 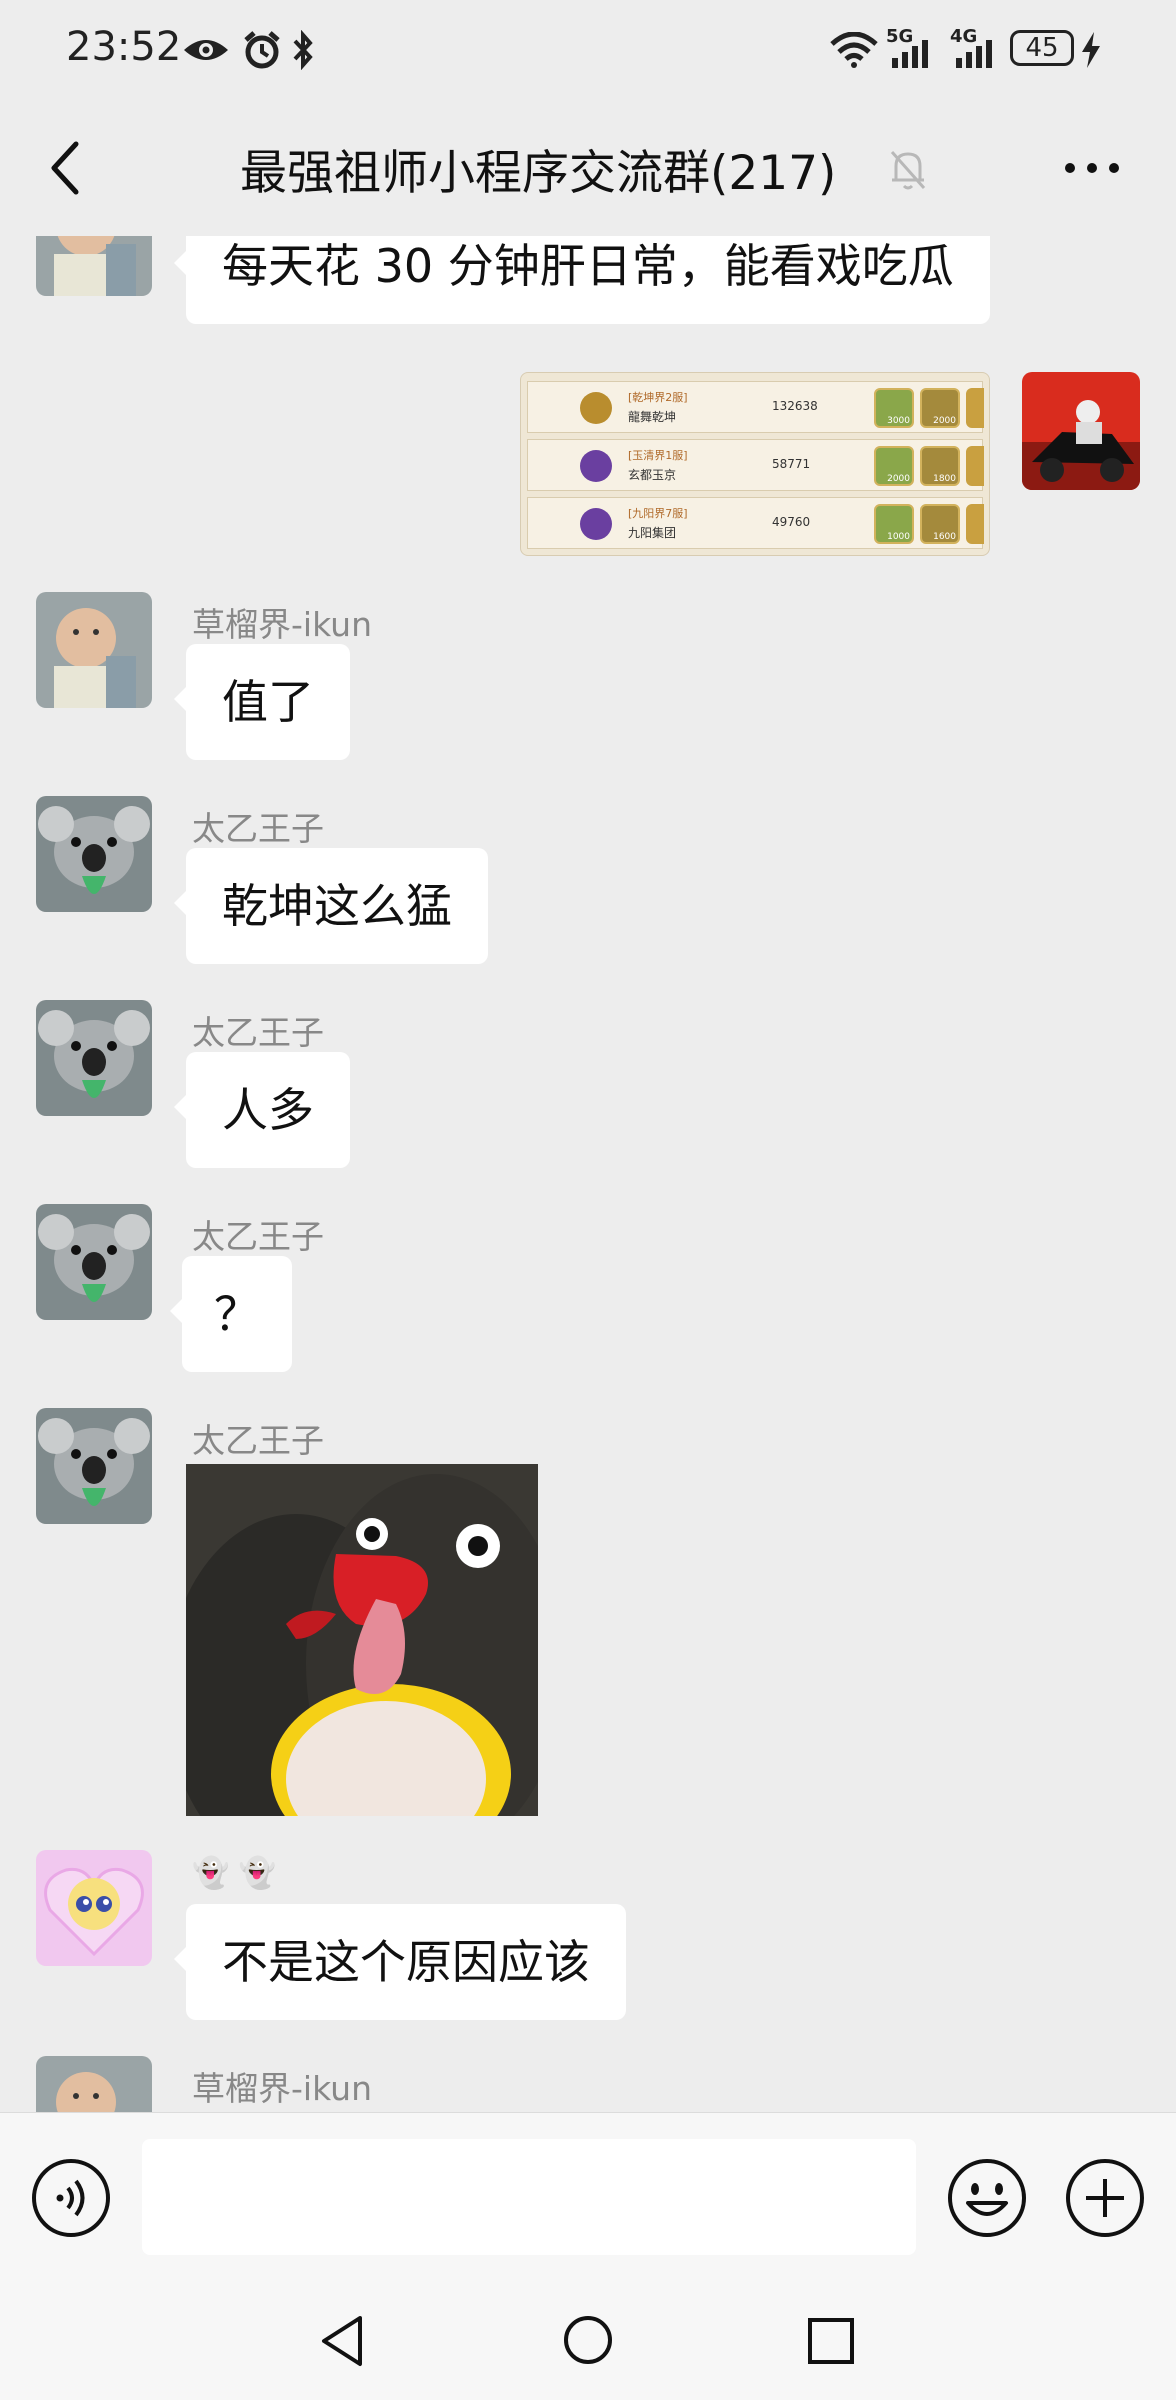 What do you see at coordinates (658, 513) in the screenshot?
I see `server-name: [九阳界7服]` at bounding box center [658, 513].